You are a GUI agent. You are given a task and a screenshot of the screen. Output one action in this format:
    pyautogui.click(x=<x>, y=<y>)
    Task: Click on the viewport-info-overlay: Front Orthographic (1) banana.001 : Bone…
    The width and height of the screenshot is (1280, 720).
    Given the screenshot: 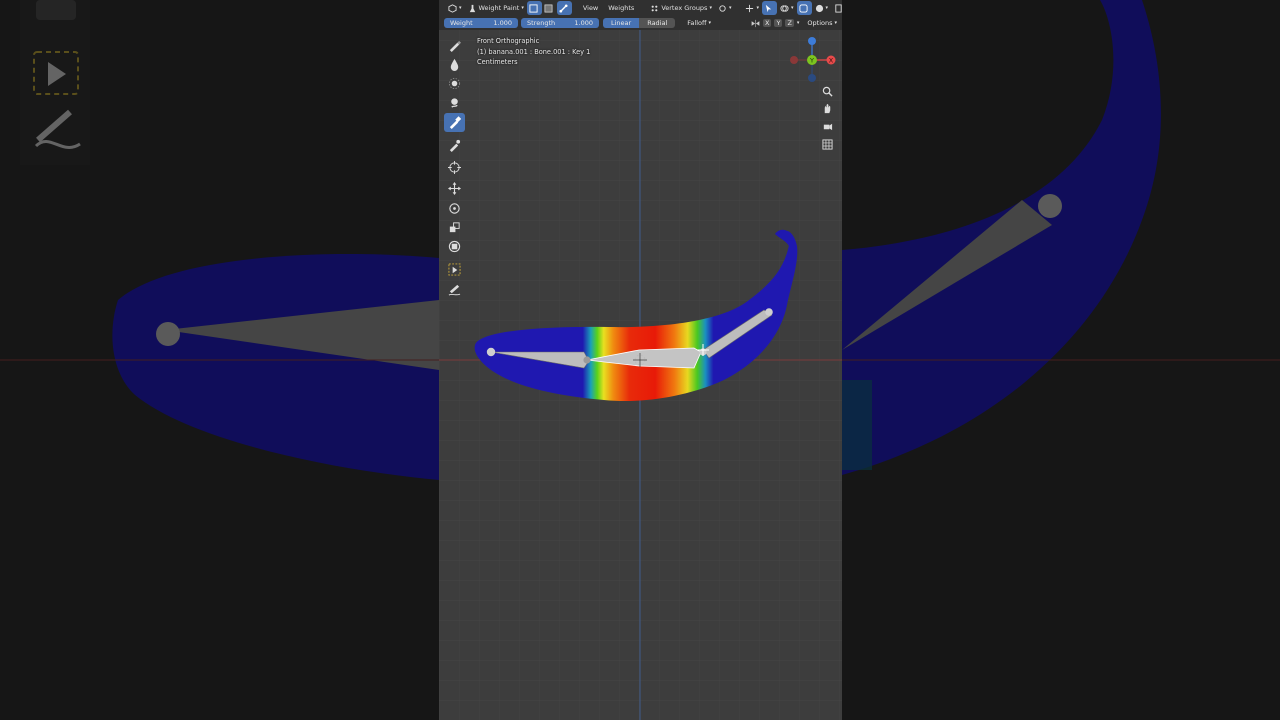 What is the action you would take?
    pyautogui.click(x=533, y=52)
    